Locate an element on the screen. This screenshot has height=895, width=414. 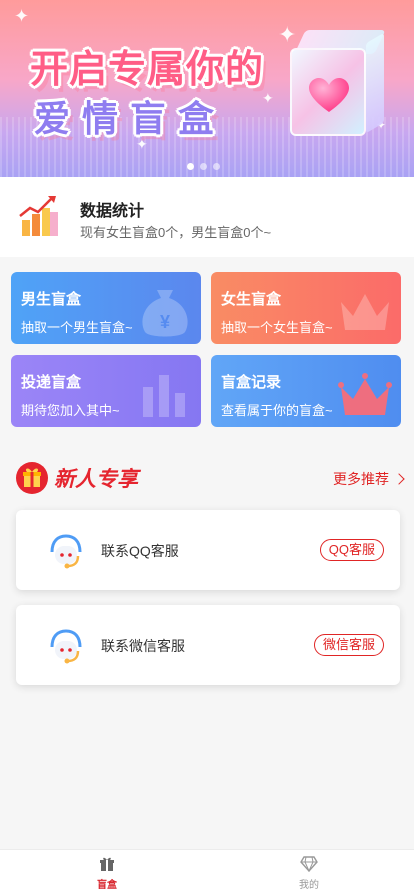
wechat-support-card: 联系微信客服 微信客服 is located at coordinates (208, 645).